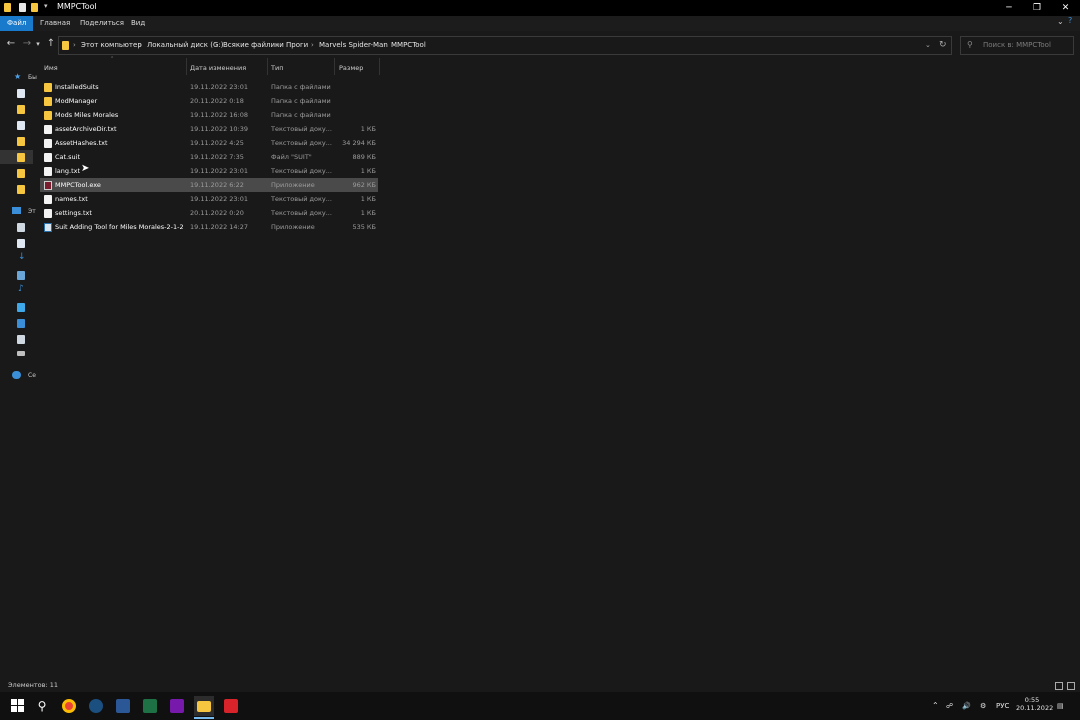  What do you see at coordinates (928, 45) in the screenshot?
I see `address-dropdown-icon: ⌄` at bounding box center [928, 45].